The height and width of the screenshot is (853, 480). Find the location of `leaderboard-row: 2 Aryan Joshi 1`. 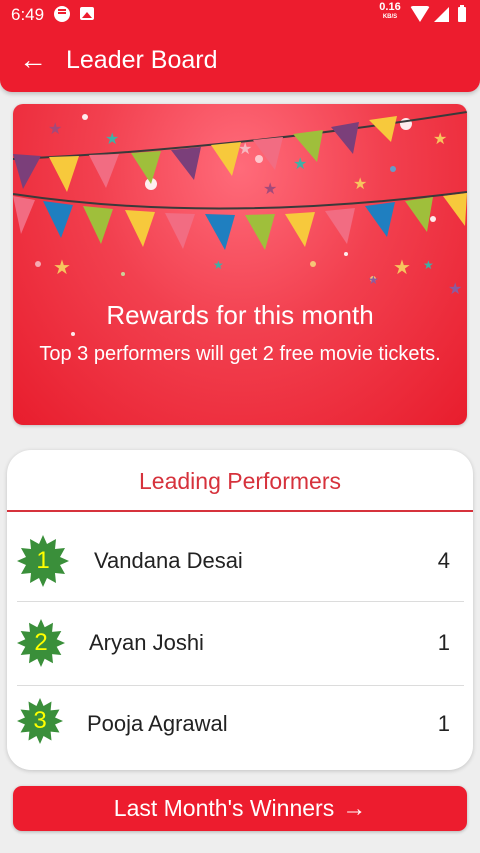

leaderboard-row: 2 Aryan Joshi 1 is located at coordinates (240, 645).